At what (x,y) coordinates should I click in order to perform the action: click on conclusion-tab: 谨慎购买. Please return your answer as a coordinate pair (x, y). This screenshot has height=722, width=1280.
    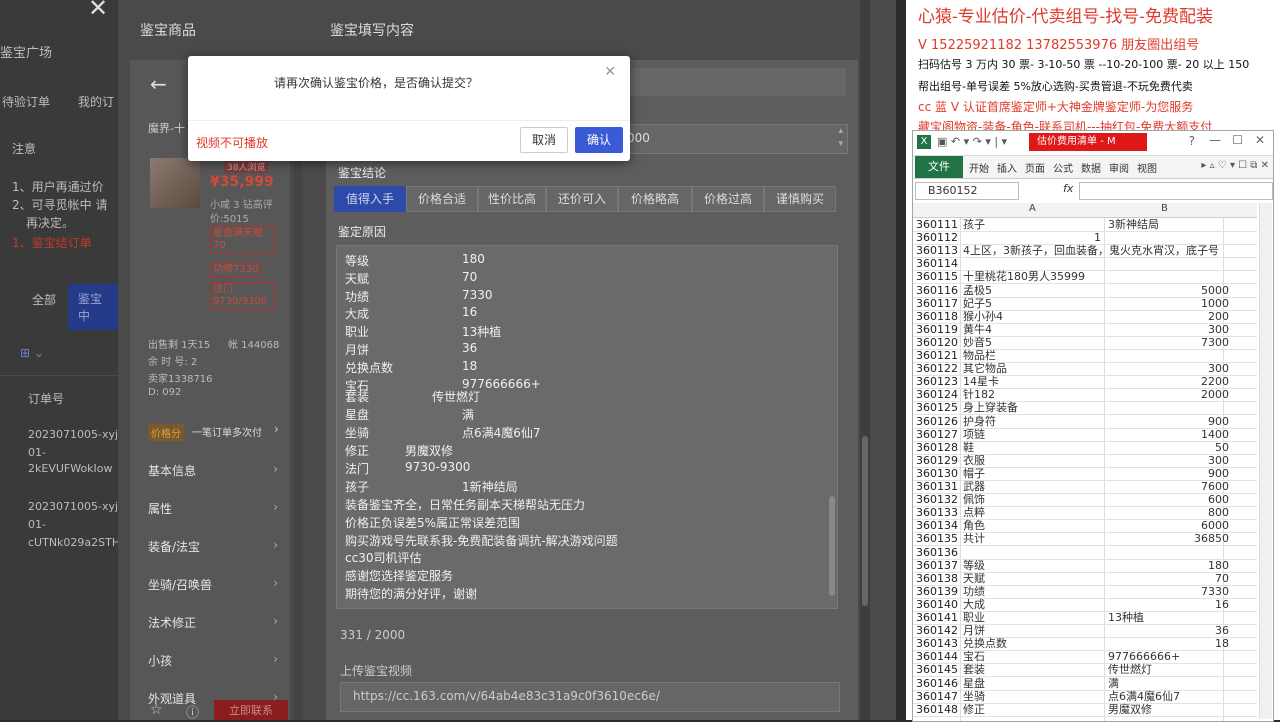
    Looking at the image, I should click on (800, 199).